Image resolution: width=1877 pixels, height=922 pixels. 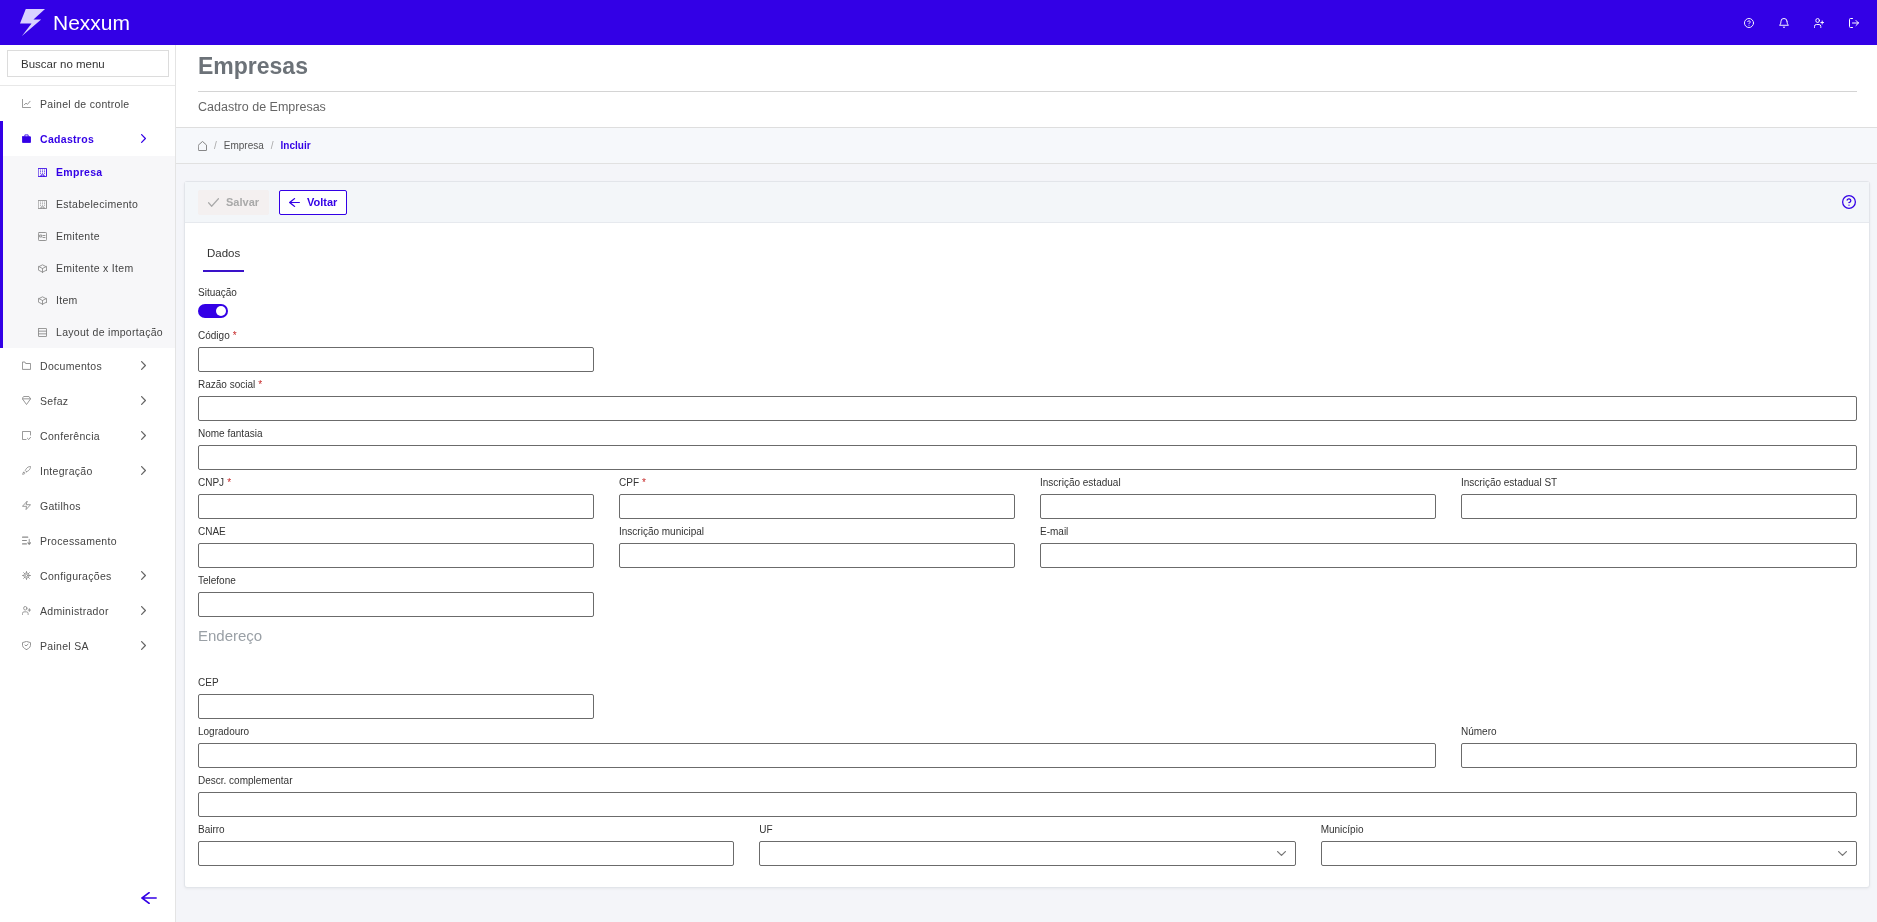 I want to click on field-label: CEP, so click(x=208, y=683).